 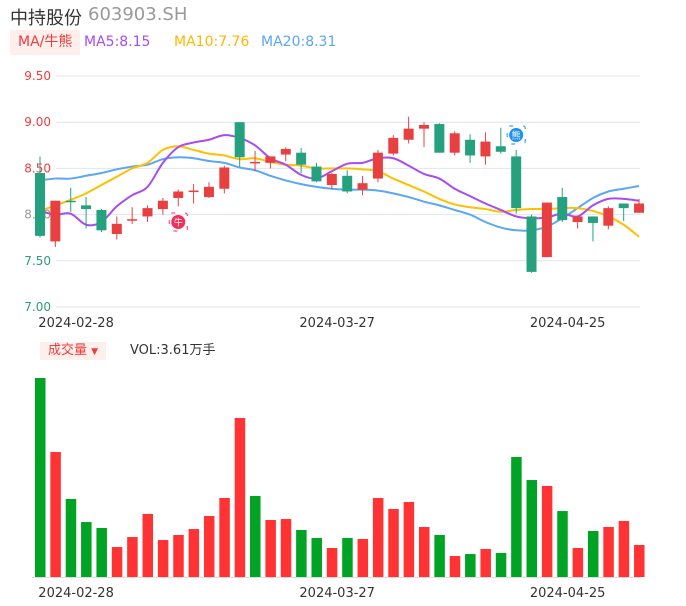 What do you see at coordinates (37, 122) in the screenshot?
I see `y-axis-label: 9.00` at bounding box center [37, 122].